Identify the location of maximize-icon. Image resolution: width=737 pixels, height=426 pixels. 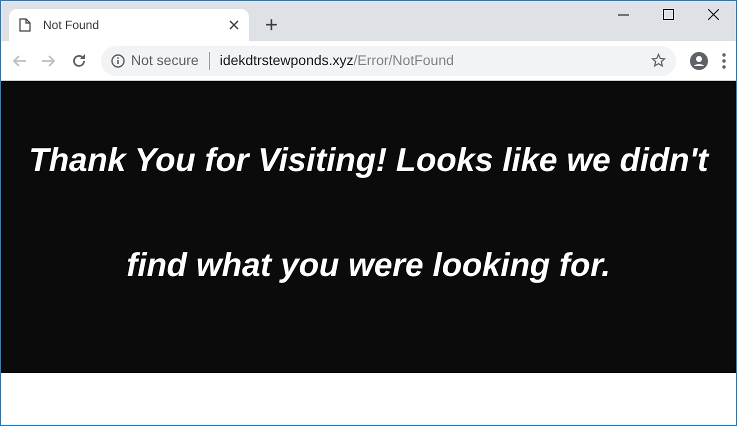
(668, 14).